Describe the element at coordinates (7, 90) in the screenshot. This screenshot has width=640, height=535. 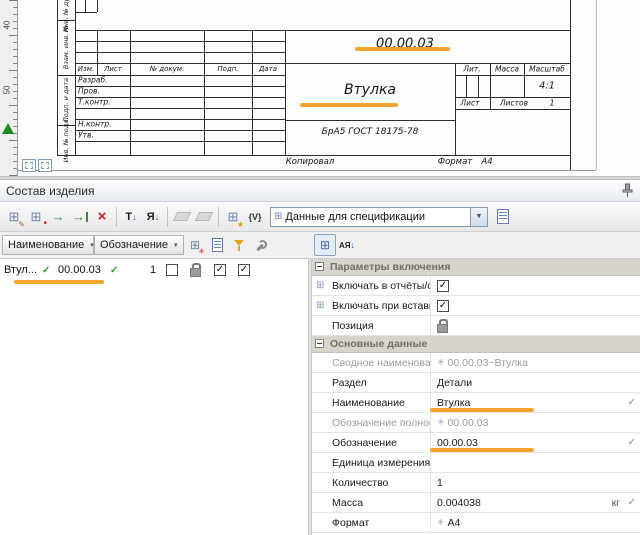
I see `ruler-label: 50` at that location.